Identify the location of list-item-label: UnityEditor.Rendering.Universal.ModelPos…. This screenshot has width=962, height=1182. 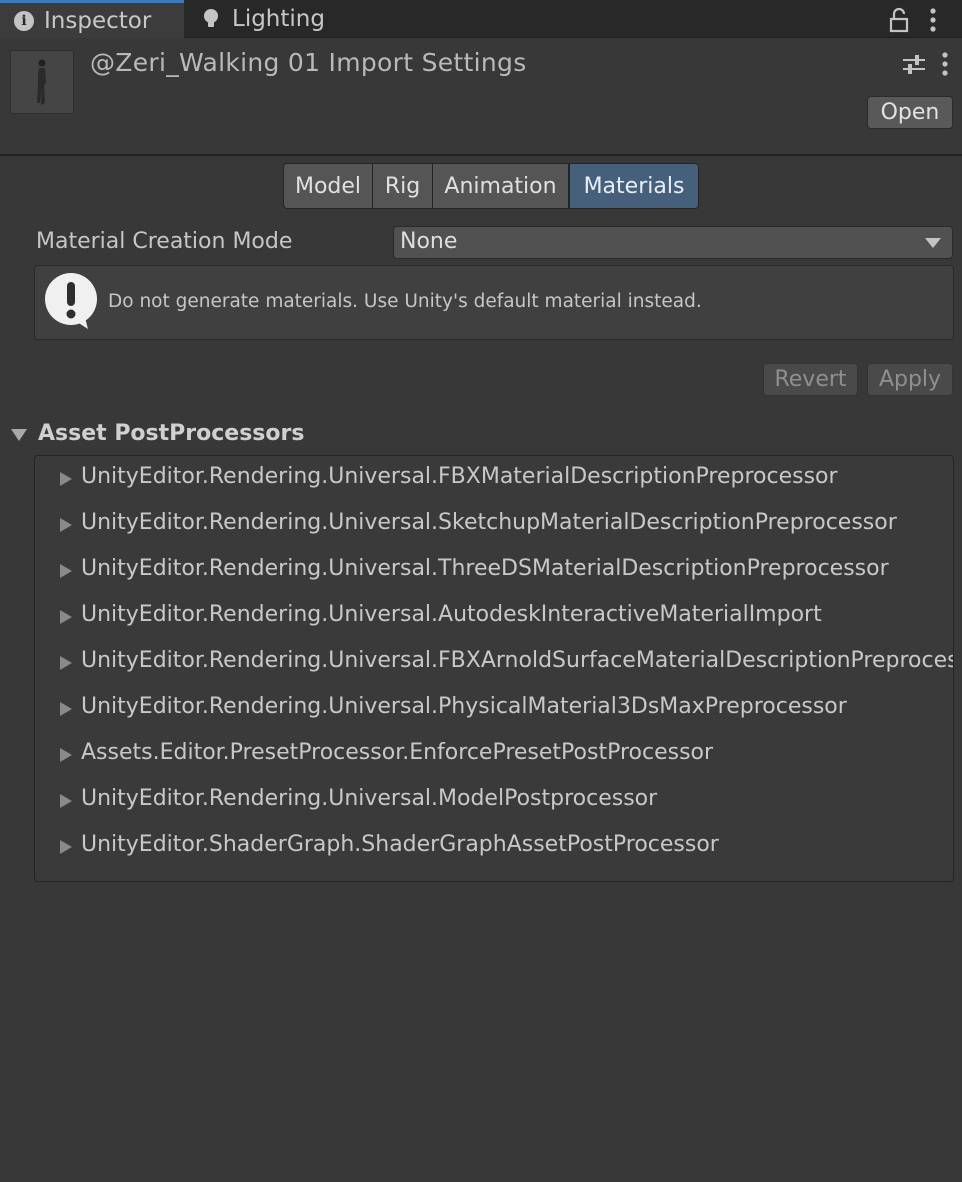
(369, 798).